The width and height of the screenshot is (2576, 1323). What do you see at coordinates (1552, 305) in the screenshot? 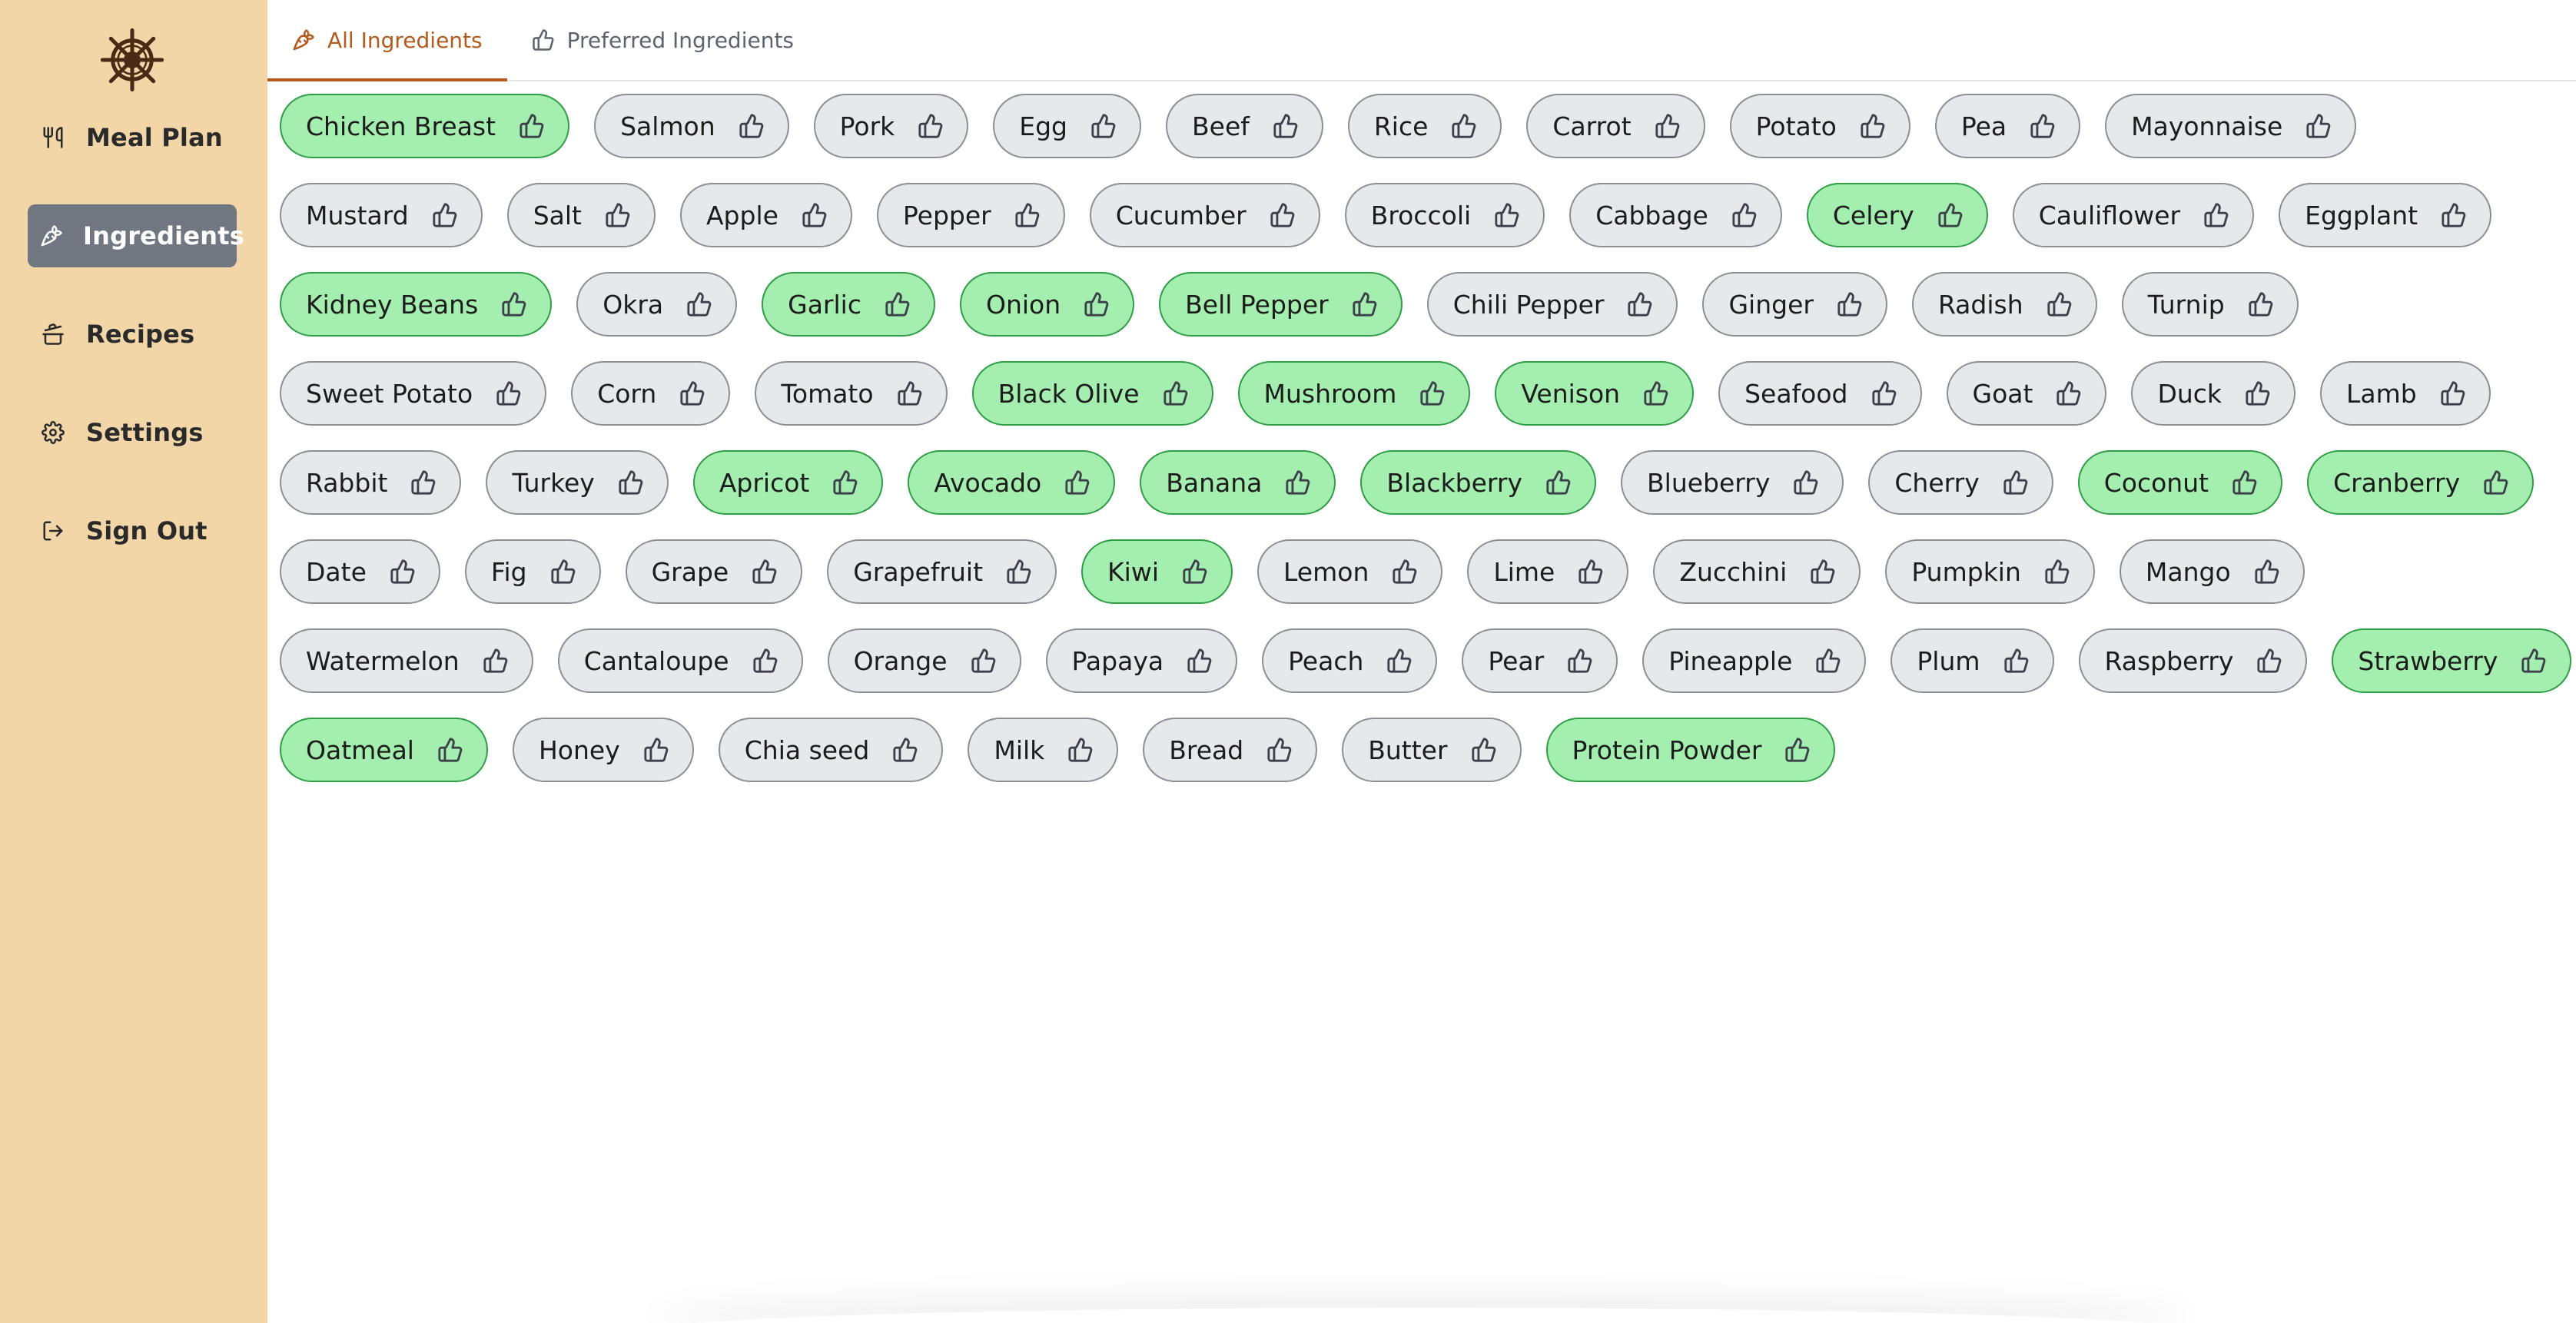
I see `ingredient-chip: Chili Pepper` at bounding box center [1552, 305].